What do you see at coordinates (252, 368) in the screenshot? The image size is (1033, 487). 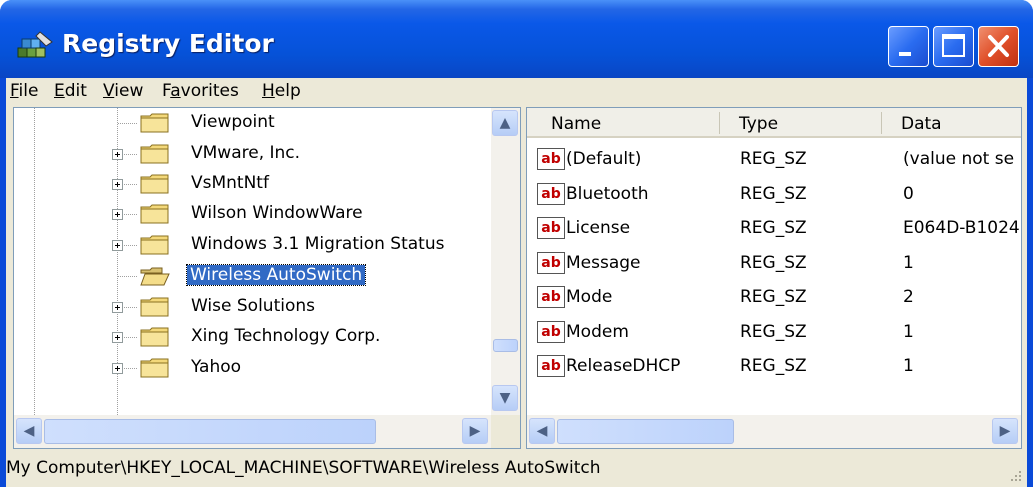 I see `tree-item: Yahoo` at bounding box center [252, 368].